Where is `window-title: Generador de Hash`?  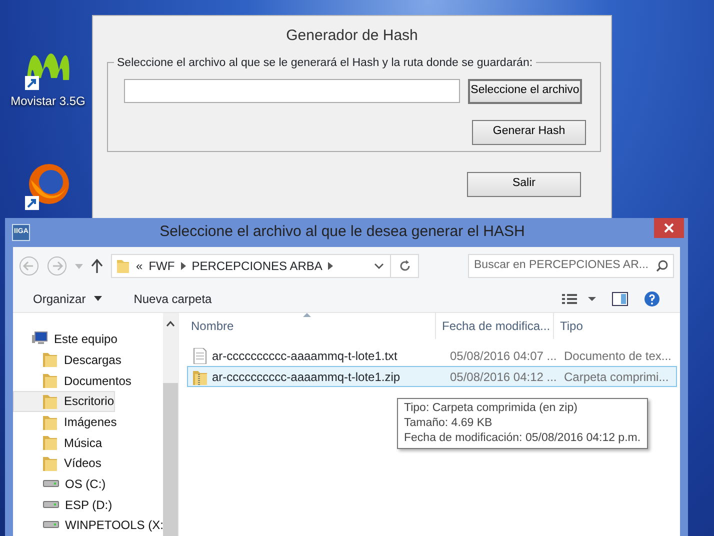 window-title: Generador de Hash is located at coordinates (352, 36).